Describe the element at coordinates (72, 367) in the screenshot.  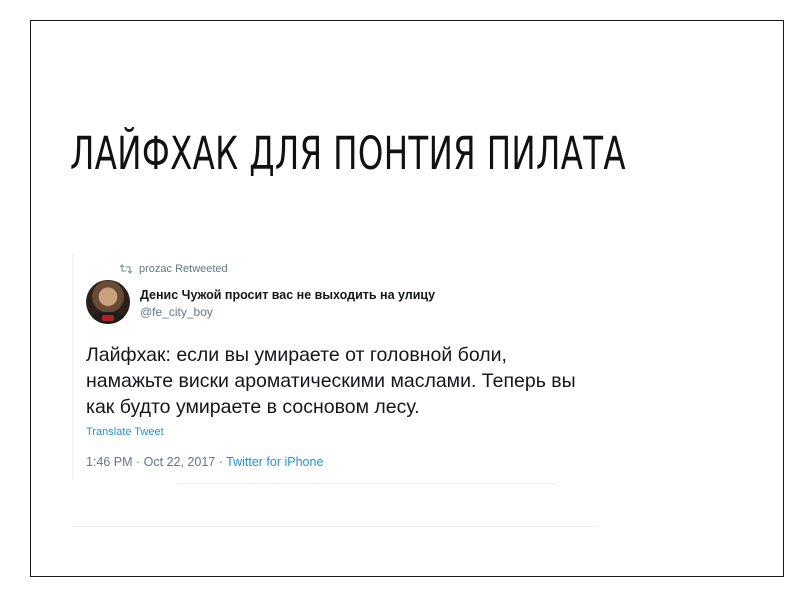
I see `tweet-border` at that location.